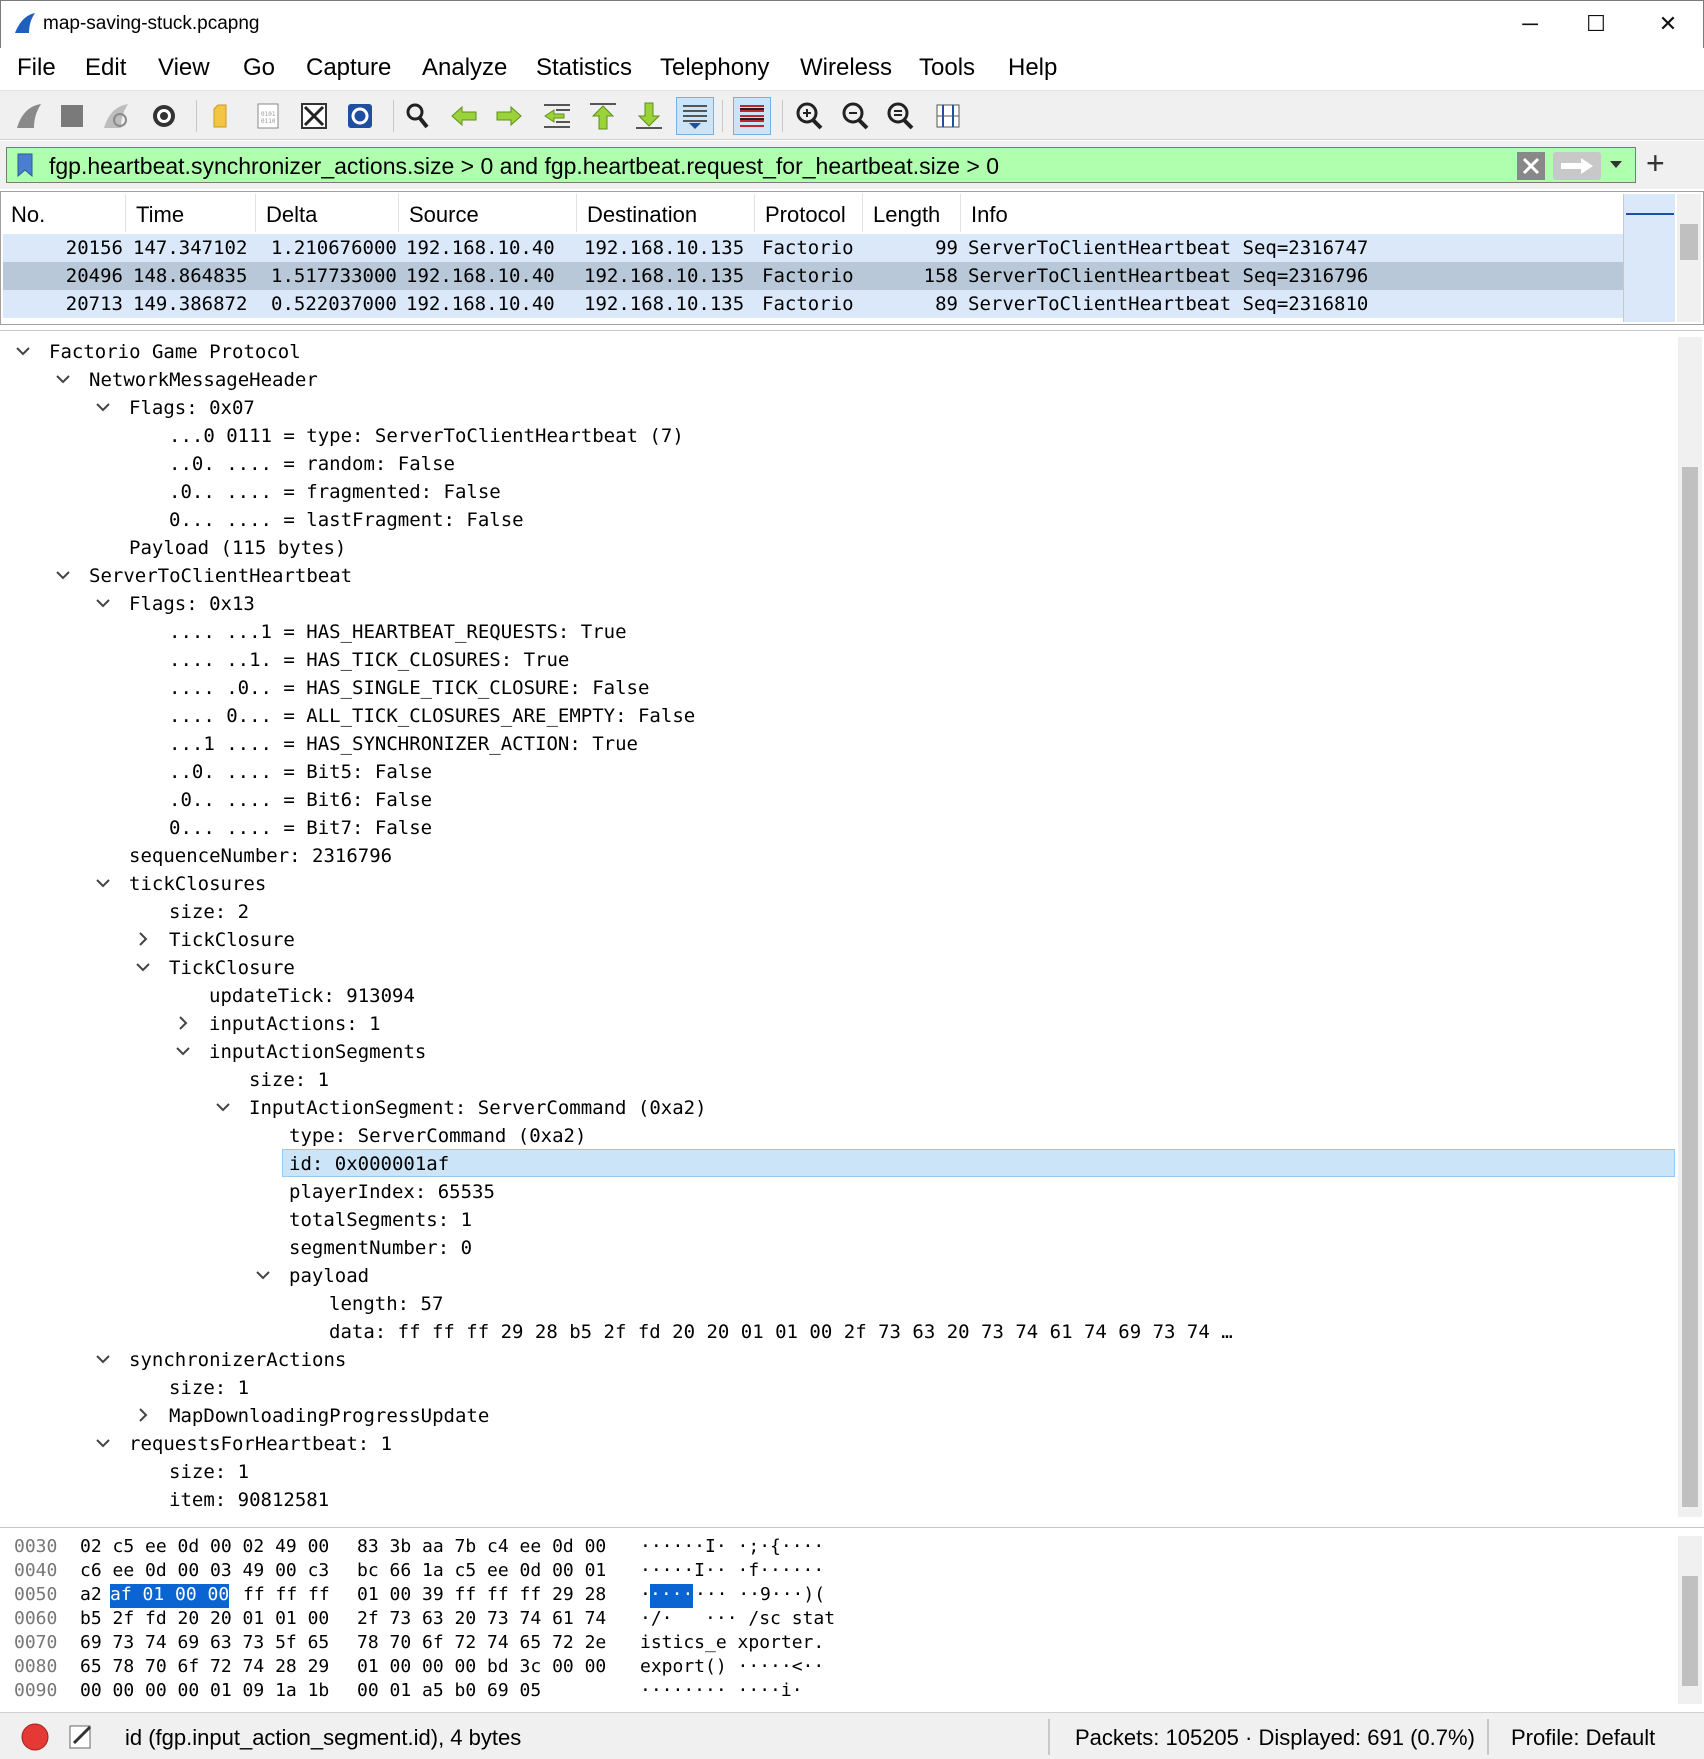  I want to click on go-to-packet-icon, so click(557, 116).